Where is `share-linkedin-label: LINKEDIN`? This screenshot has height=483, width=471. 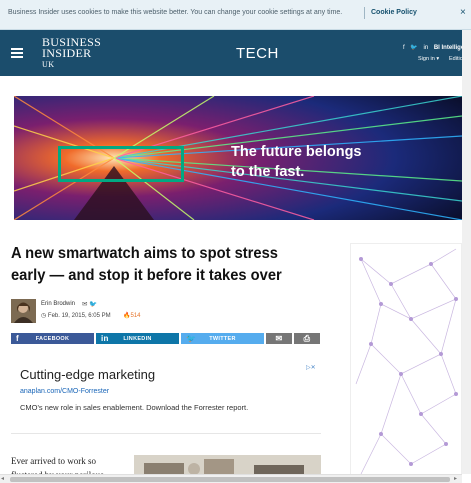
share-linkedin-label: LINKEDIN is located at coordinates (137, 338).